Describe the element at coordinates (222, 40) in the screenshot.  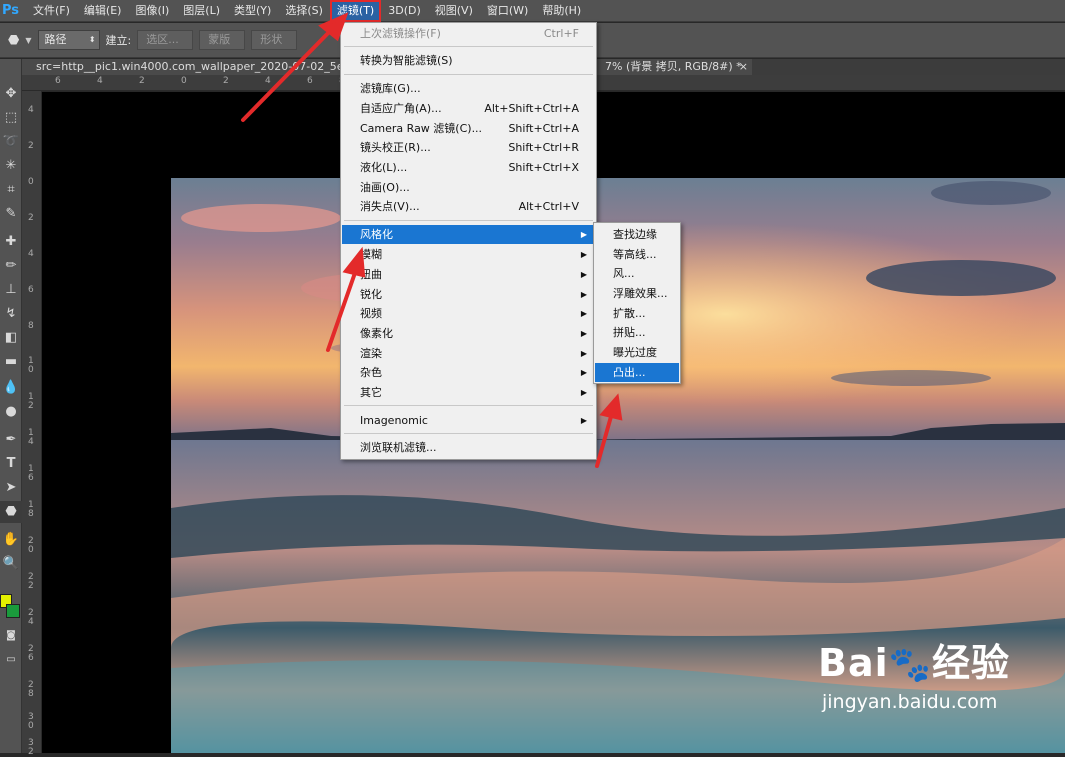
I see `mask-button: 蒙版` at that location.